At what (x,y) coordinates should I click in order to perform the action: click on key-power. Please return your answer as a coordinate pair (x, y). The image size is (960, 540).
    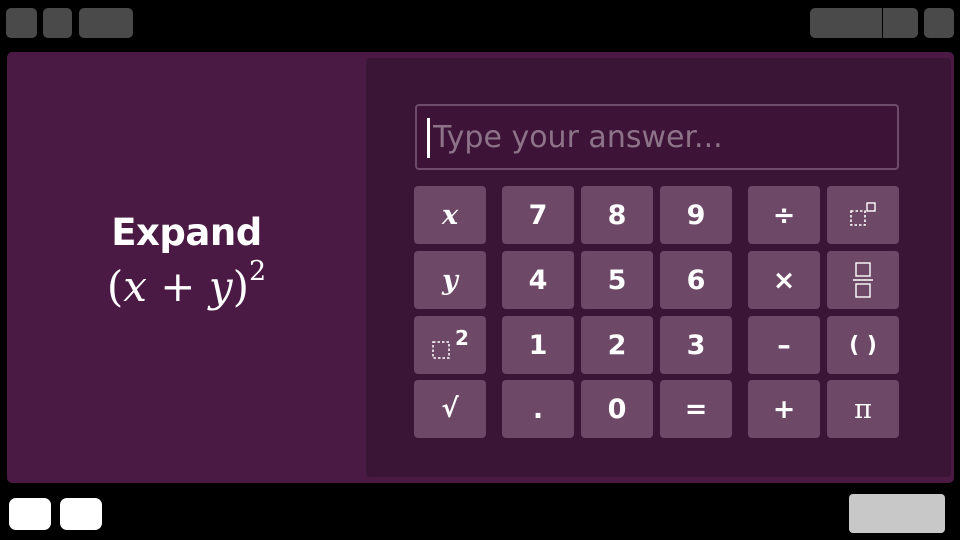
    Looking at the image, I should click on (863, 215).